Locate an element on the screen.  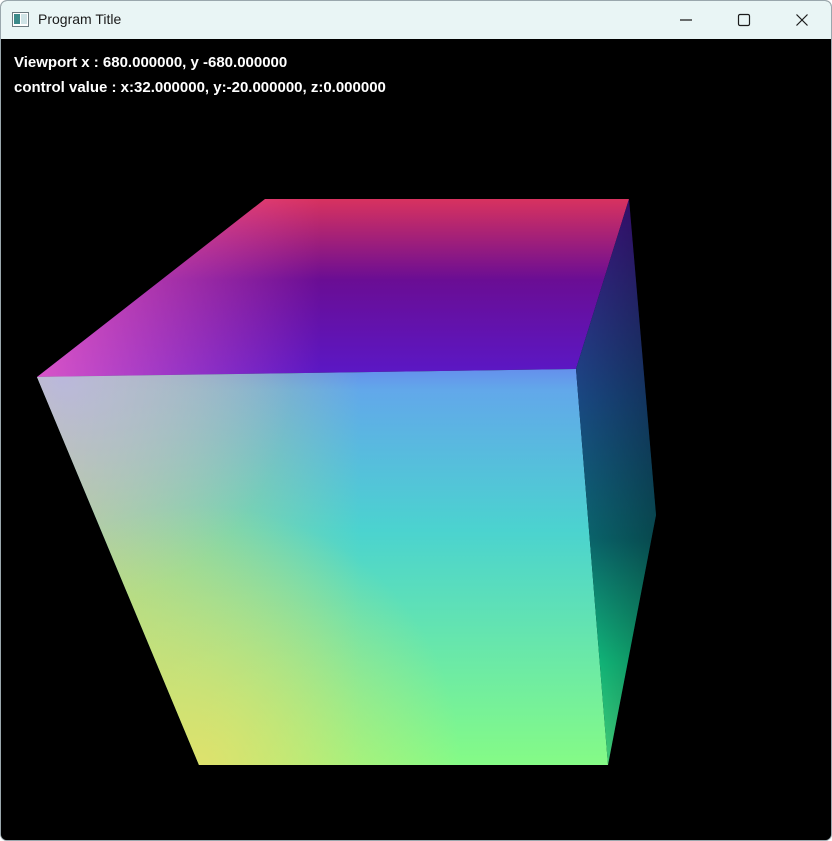
close-icon is located at coordinates (802, 20).